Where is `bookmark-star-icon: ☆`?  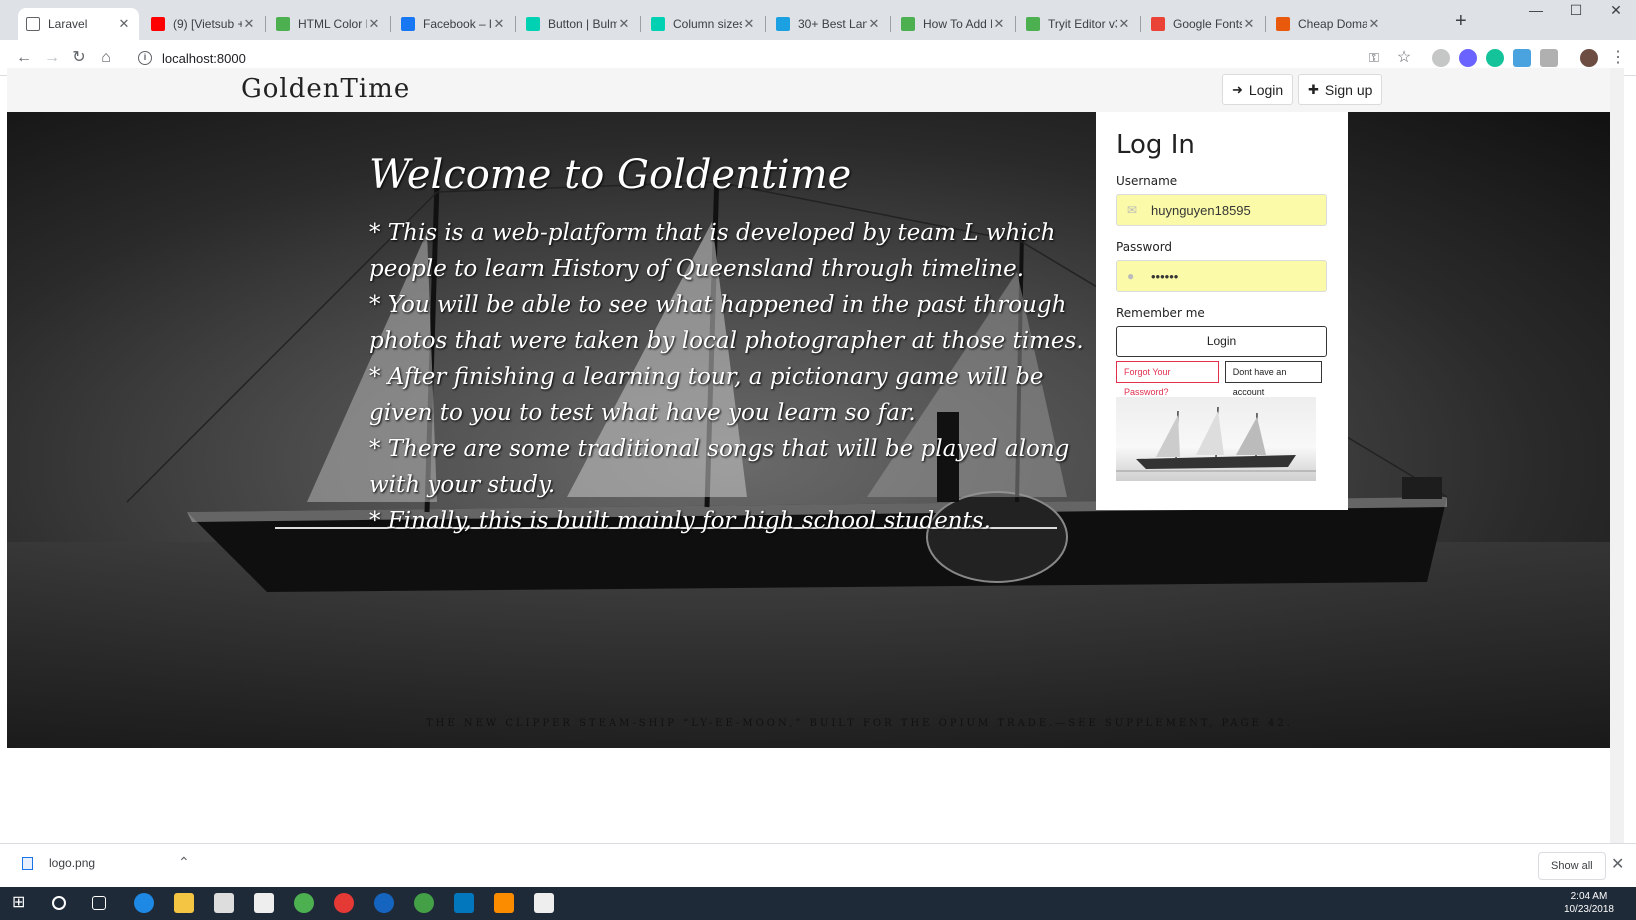
bookmark-star-icon: ☆ is located at coordinates (1404, 58).